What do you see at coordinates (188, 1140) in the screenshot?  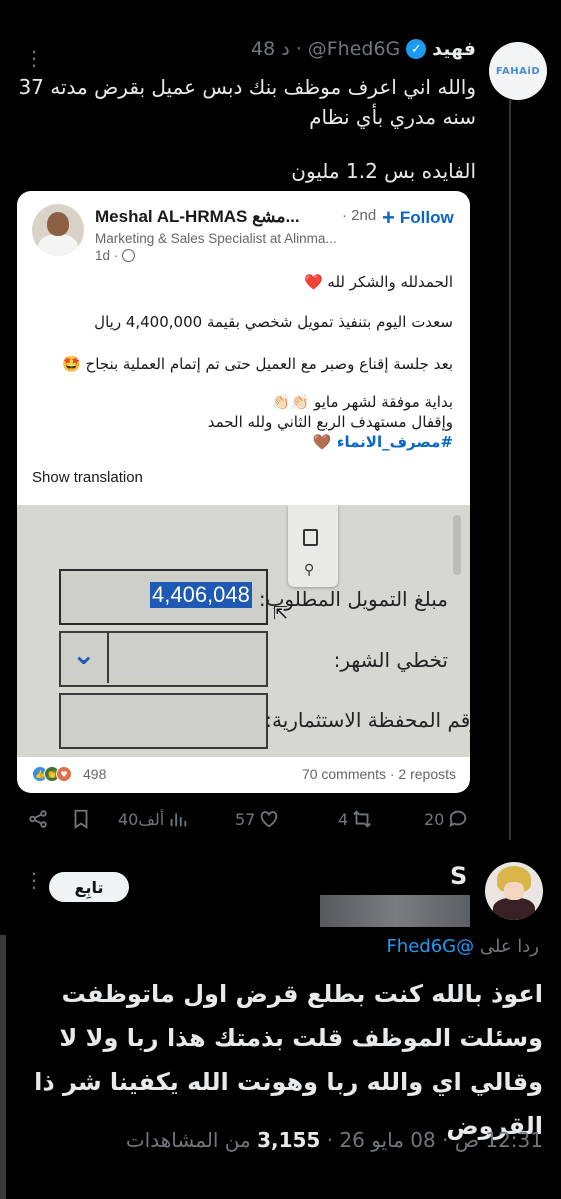 I see `reply-views-label: من المشاهدات` at bounding box center [188, 1140].